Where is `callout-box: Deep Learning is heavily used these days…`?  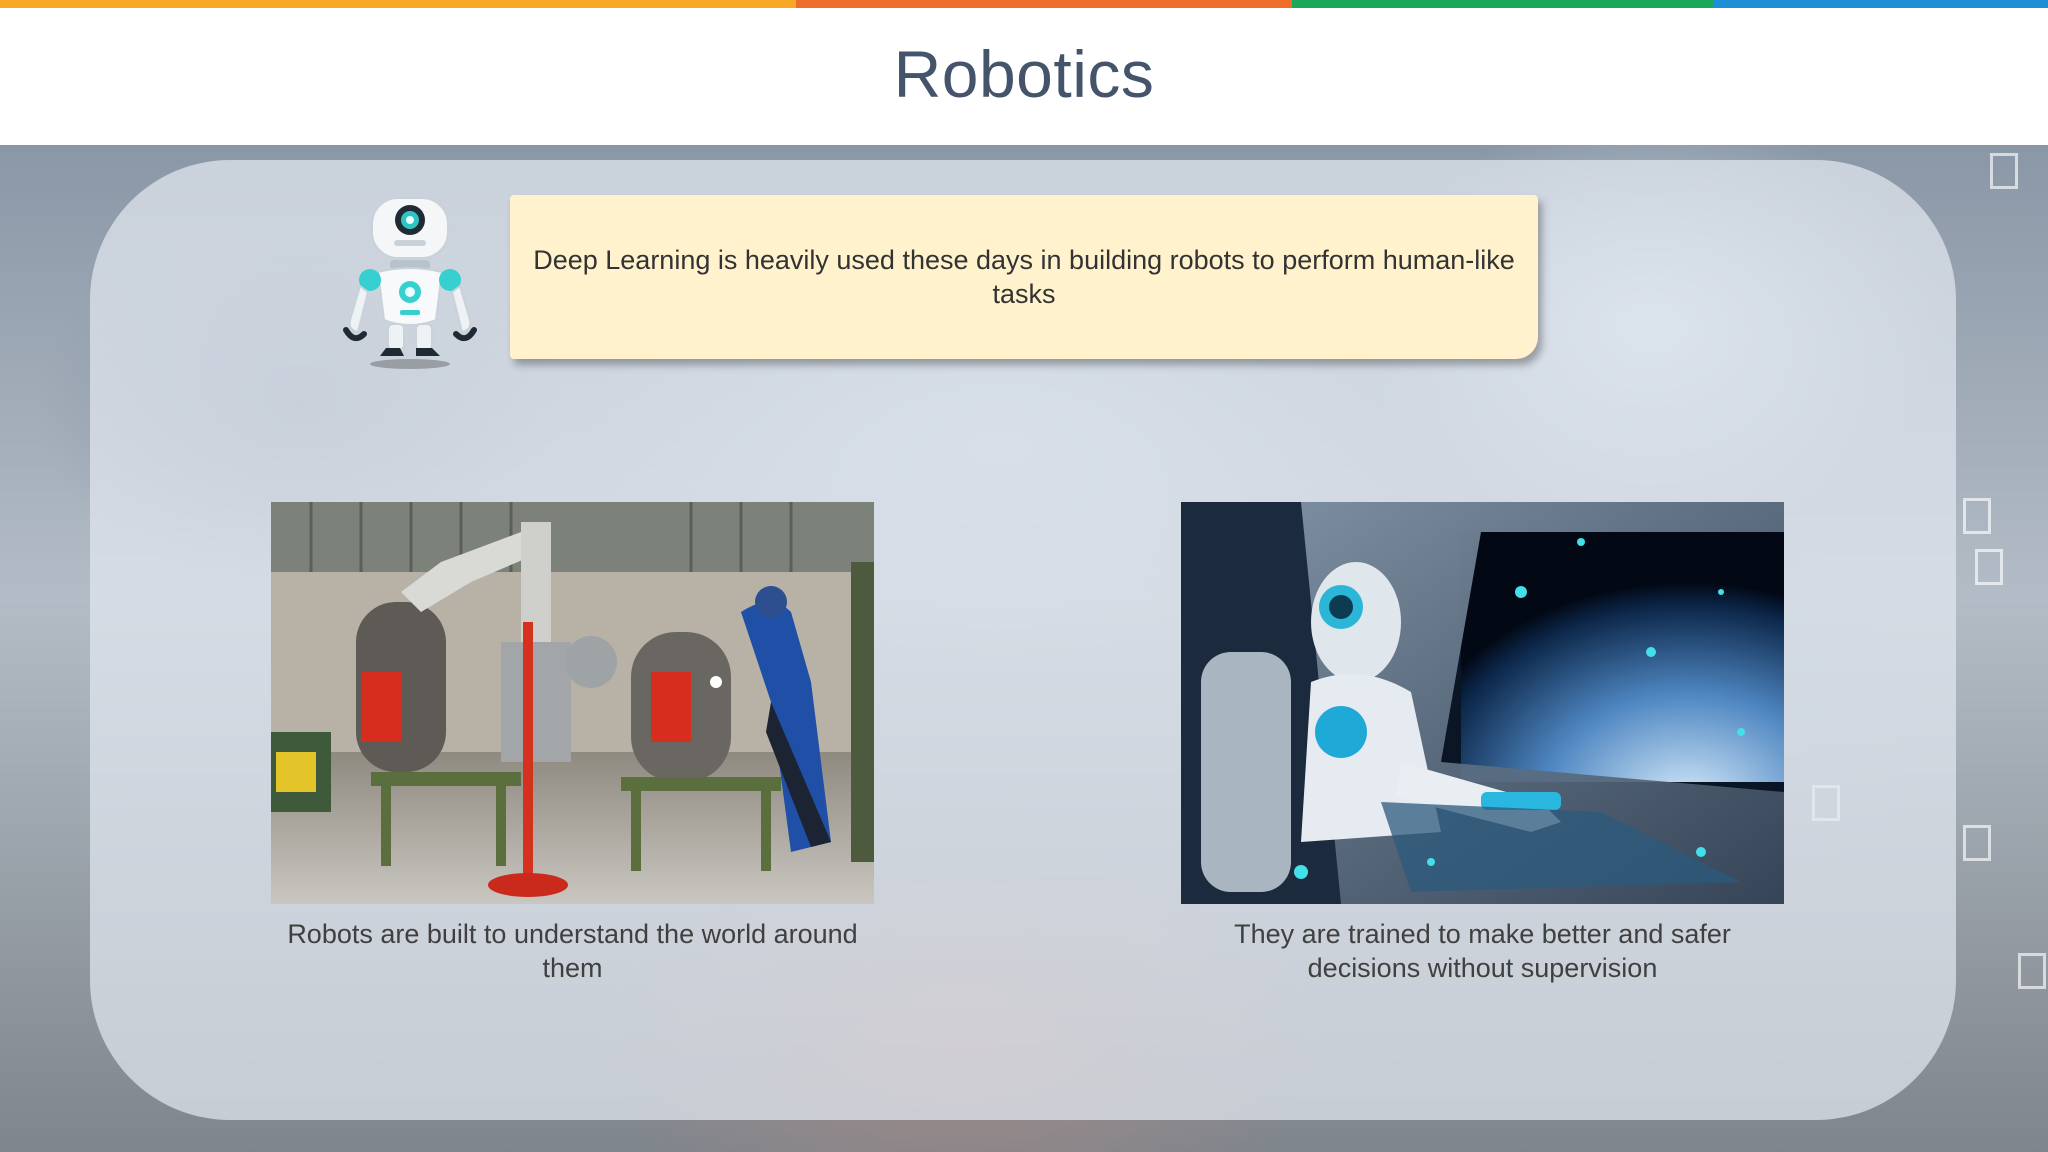 callout-box: Deep Learning is heavily used these days… is located at coordinates (1024, 277).